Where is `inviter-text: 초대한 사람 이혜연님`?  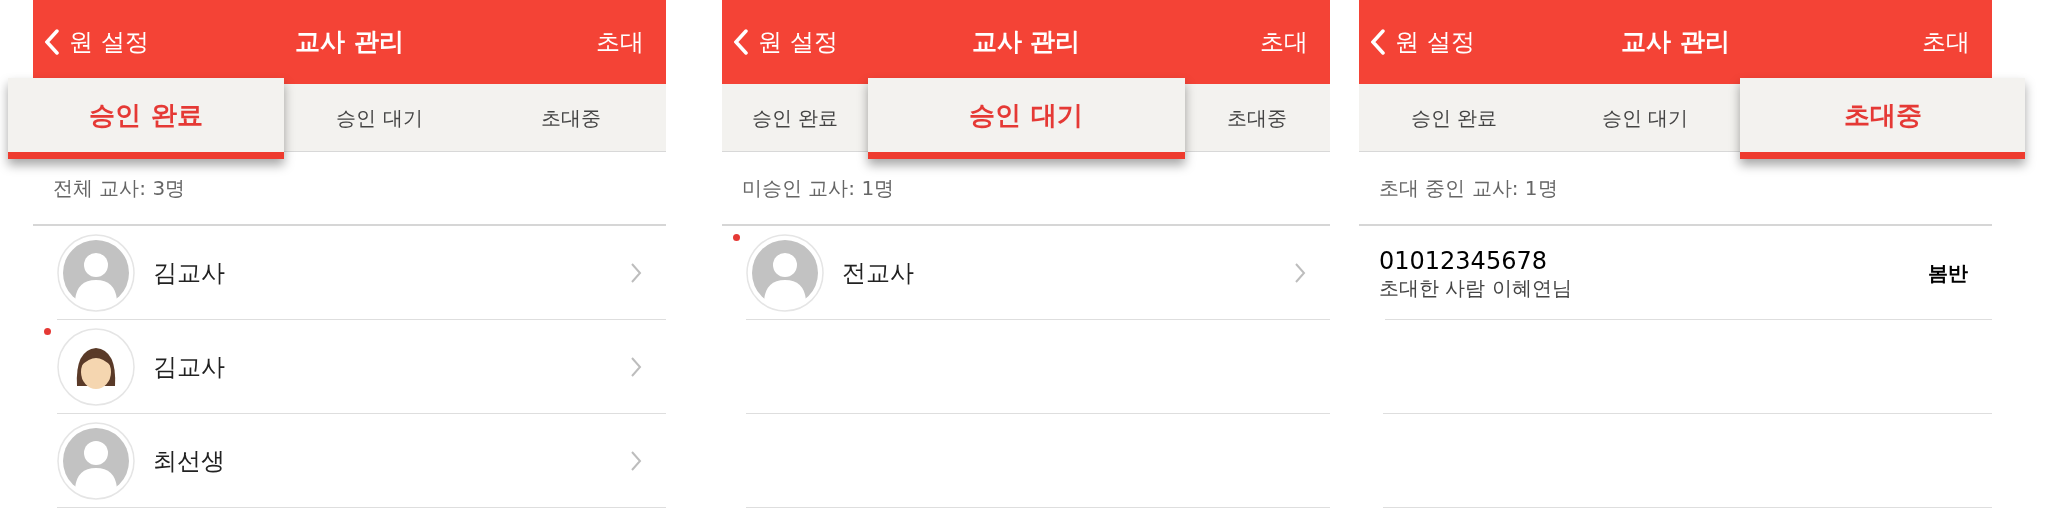 inviter-text: 초대한 사람 이혜연님 is located at coordinates (1476, 288).